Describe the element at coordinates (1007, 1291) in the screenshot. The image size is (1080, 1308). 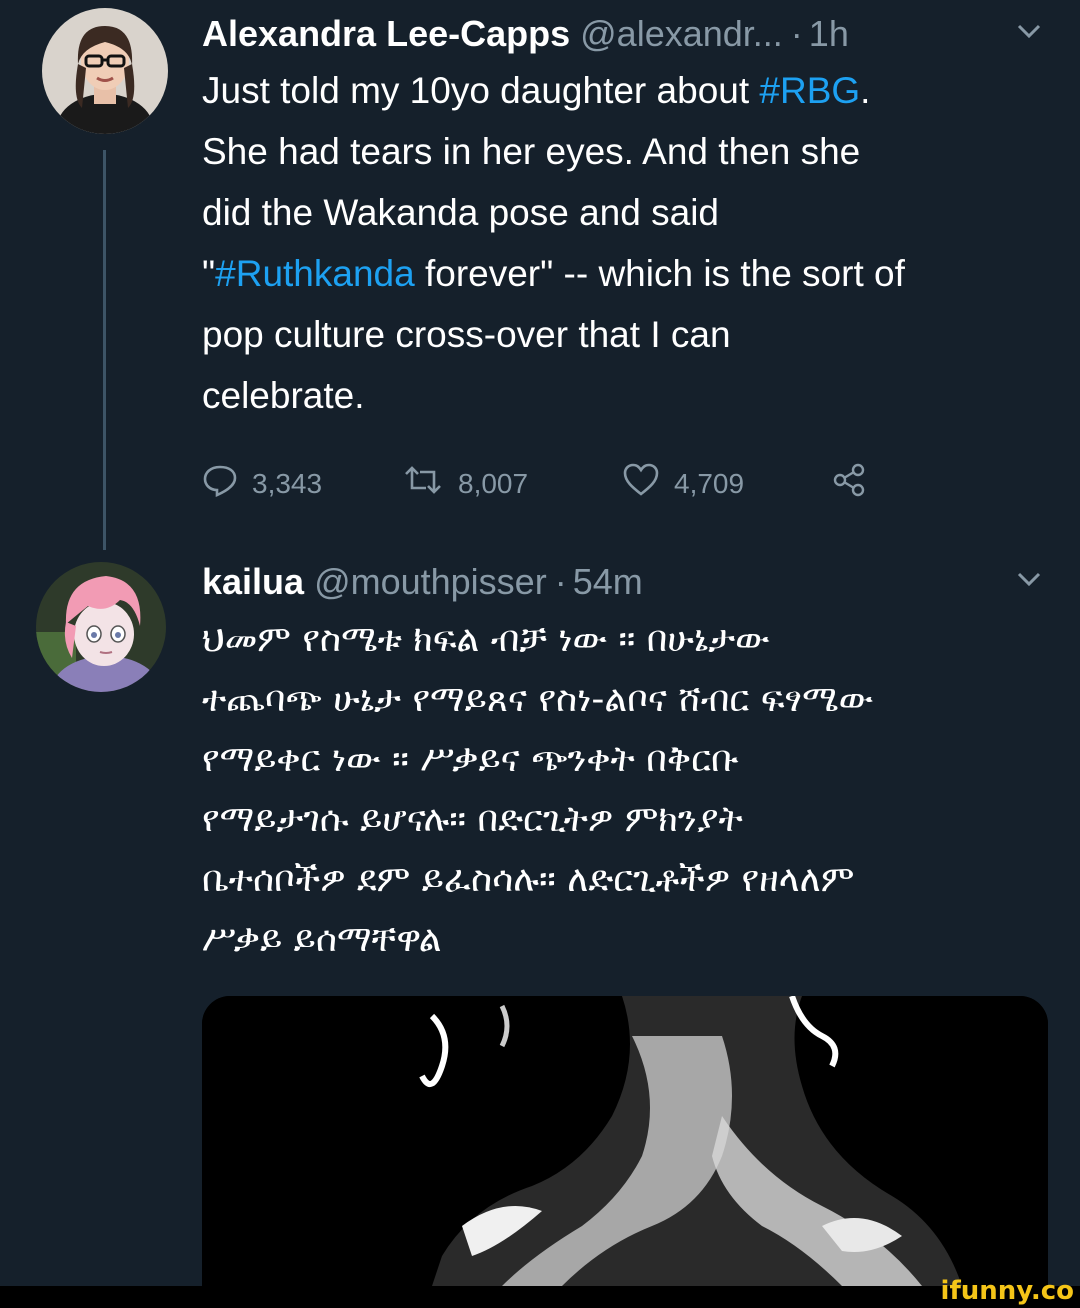
I see `watermark-text: ifunny.co` at that location.